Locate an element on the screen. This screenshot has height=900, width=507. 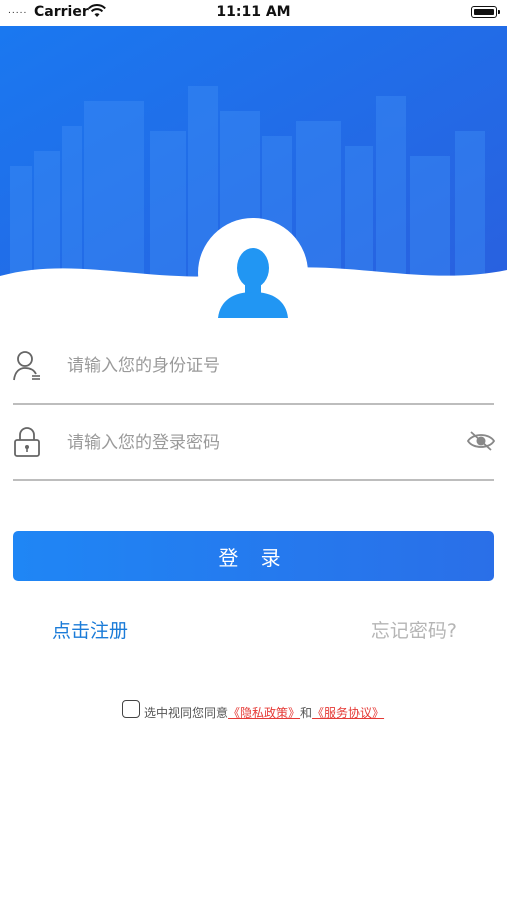
status-bar: ..... Carrier 11:11 AM is located at coordinates (253, 13).